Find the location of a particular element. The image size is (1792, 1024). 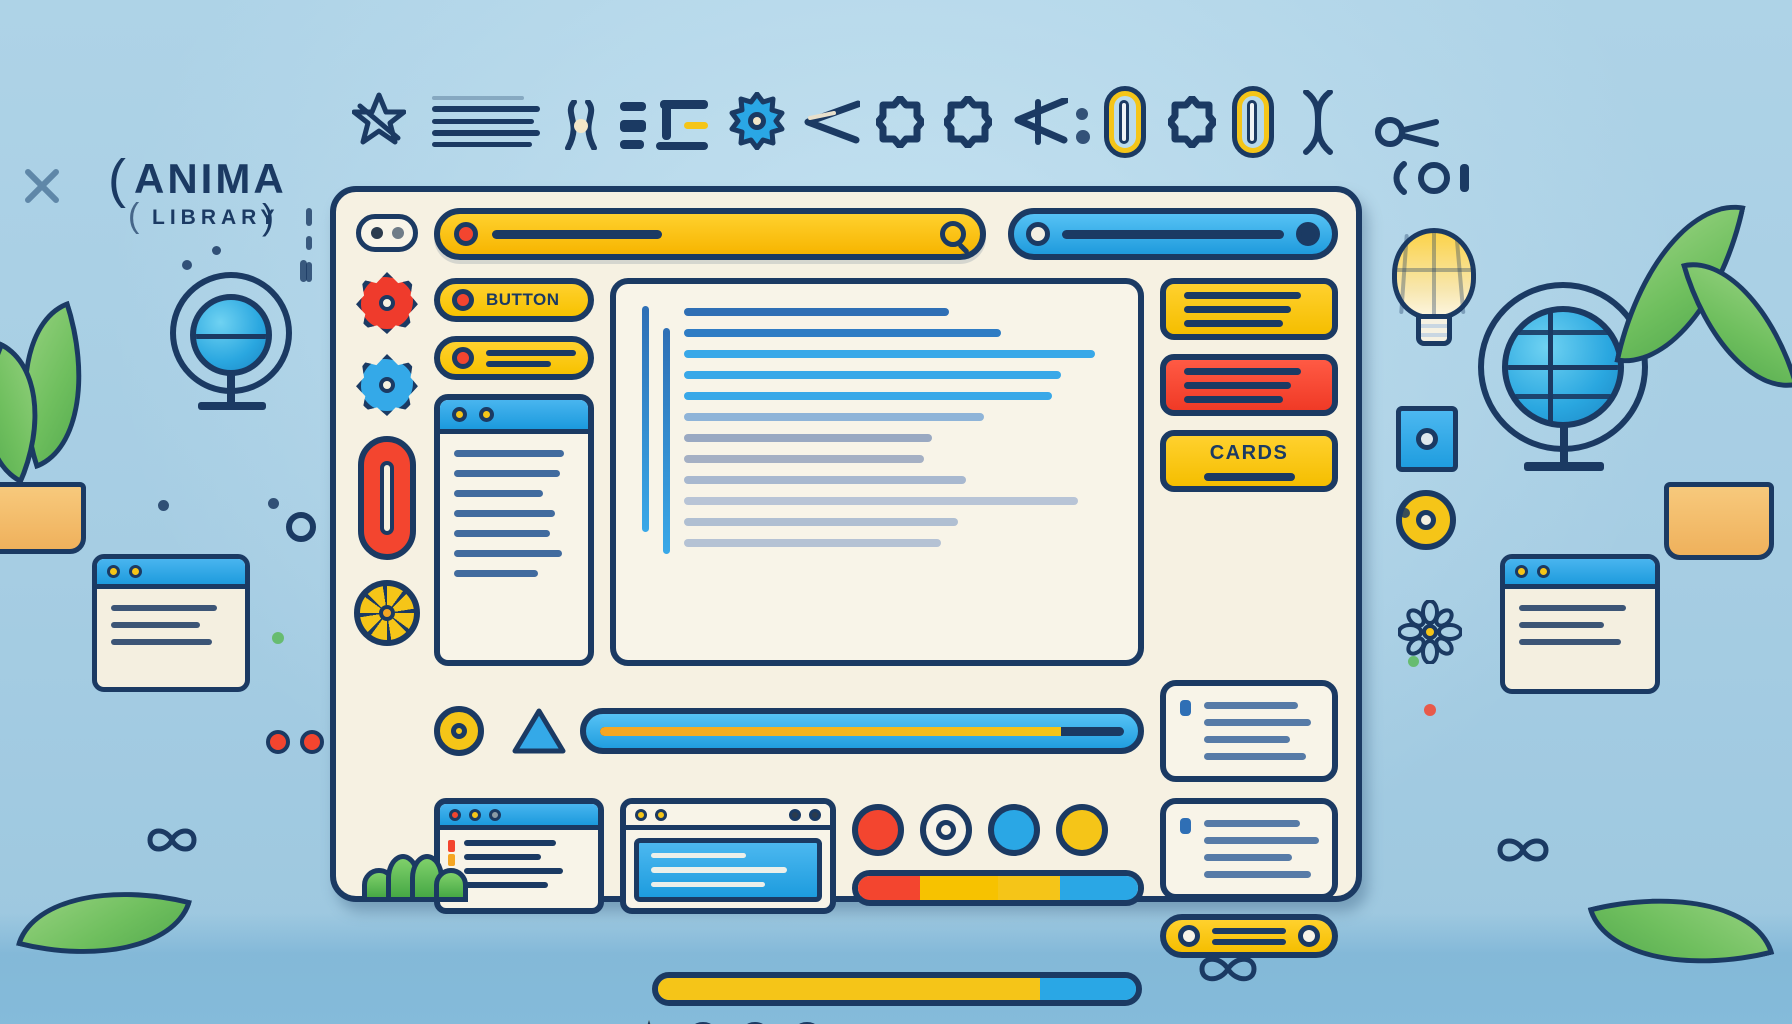

range-slider is located at coordinates (1173, 234).